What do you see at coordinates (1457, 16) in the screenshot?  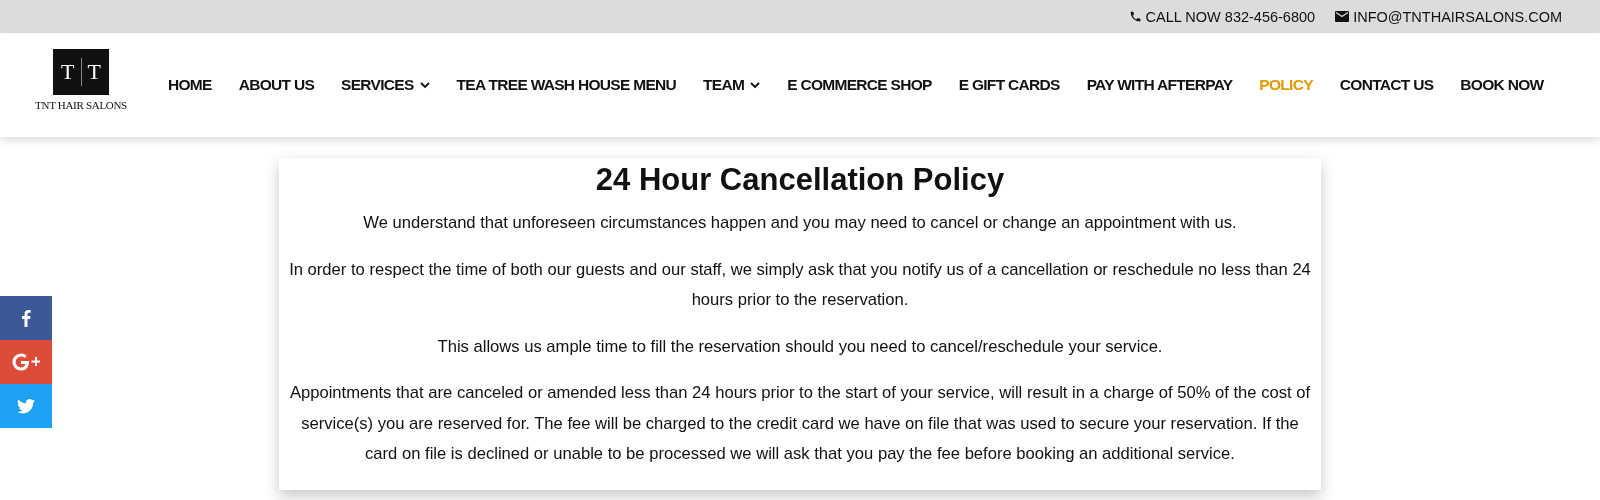 I see `email-link: INFO@TNTHAIRSALONS.COM` at bounding box center [1457, 16].